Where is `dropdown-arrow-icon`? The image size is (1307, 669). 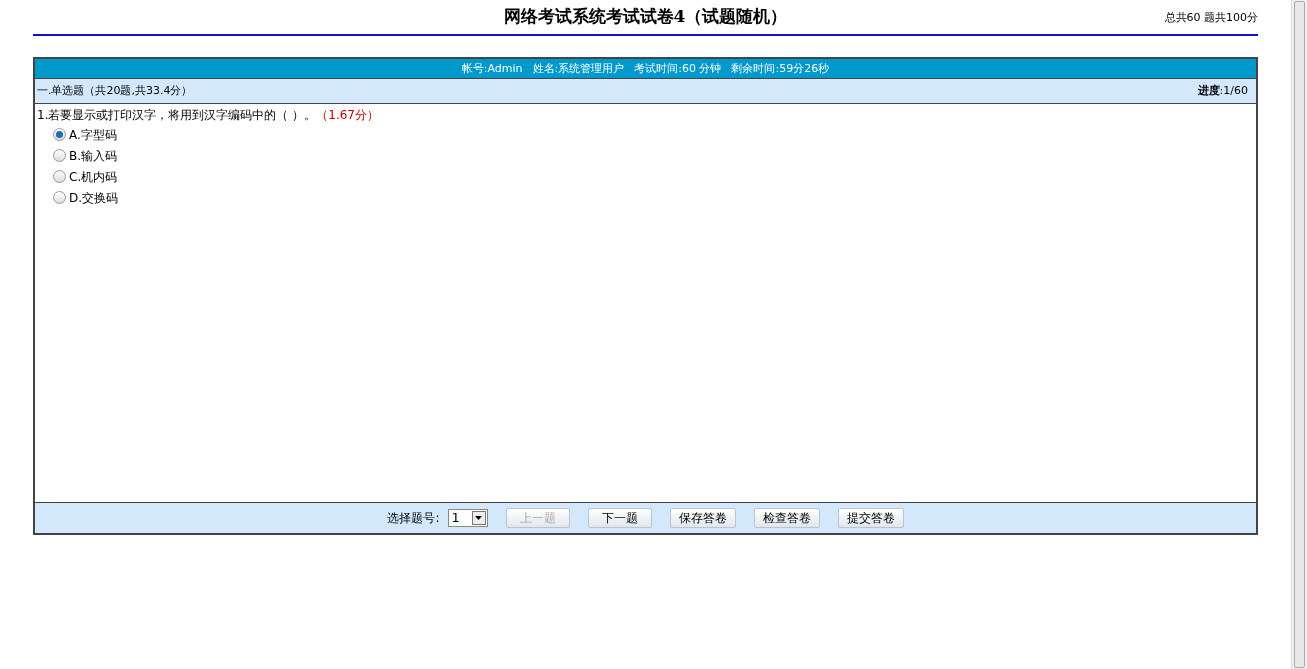 dropdown-arrow-icon is located at coordinates (478, 518).